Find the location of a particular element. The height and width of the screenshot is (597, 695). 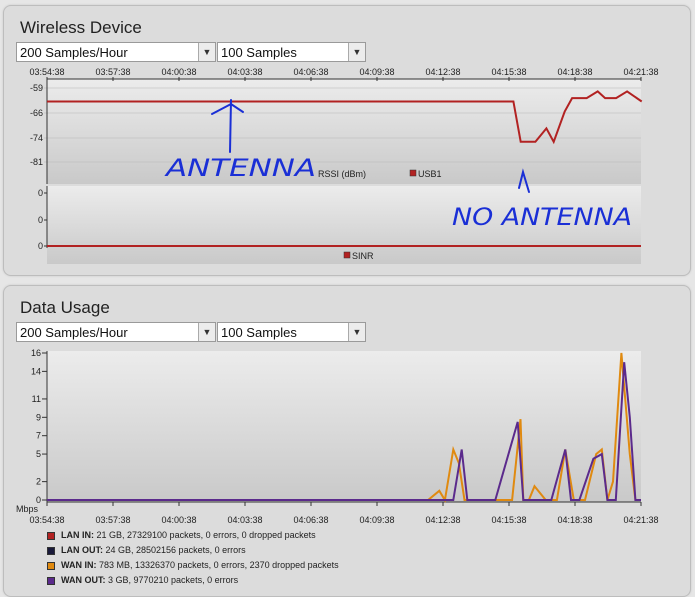

rssi-tick-label: -59 is located at coordinates (36, 88).